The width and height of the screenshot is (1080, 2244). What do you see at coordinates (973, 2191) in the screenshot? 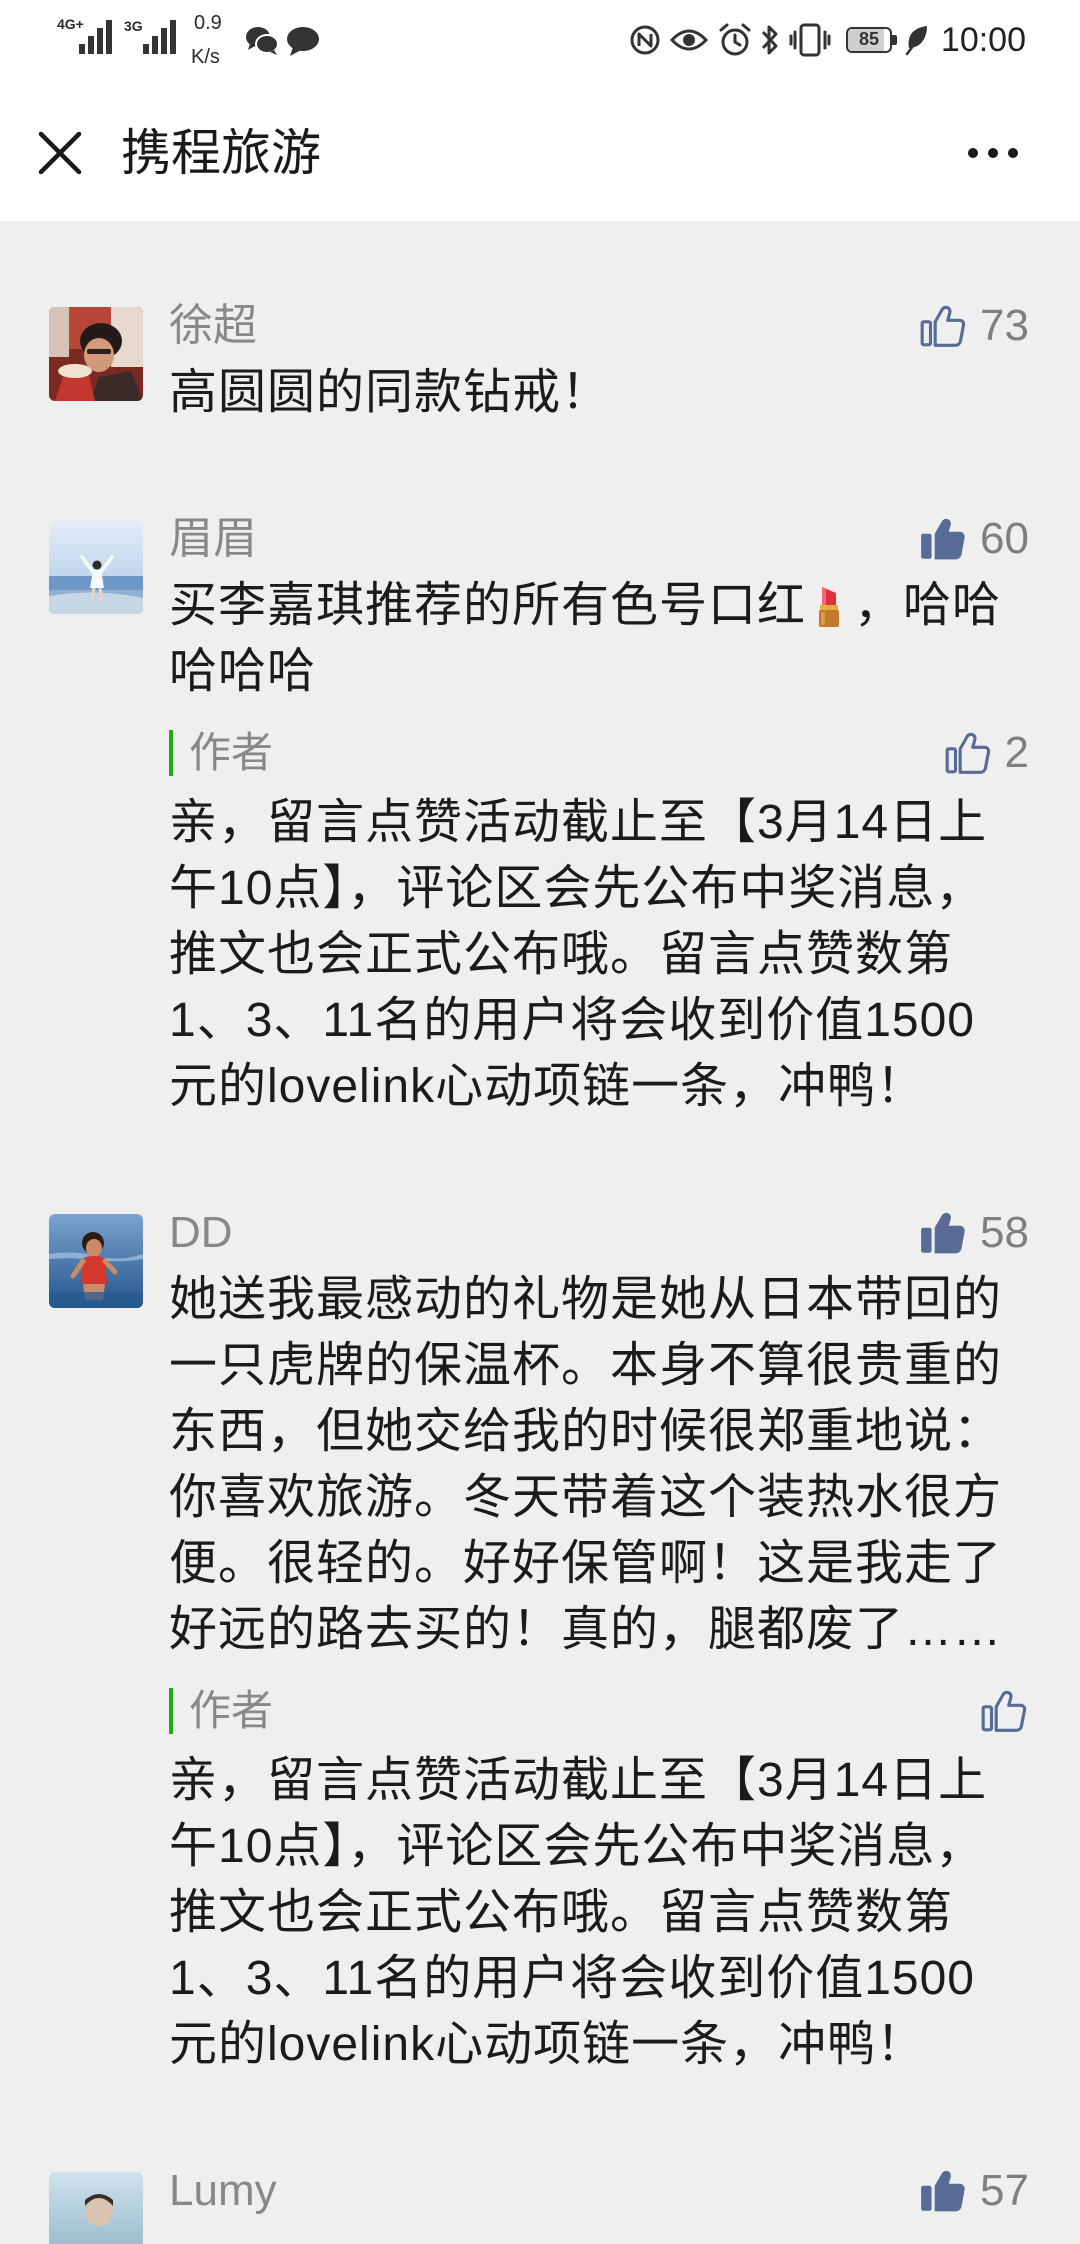
I see `like-button: 57` at bounding box center [973, 2191].